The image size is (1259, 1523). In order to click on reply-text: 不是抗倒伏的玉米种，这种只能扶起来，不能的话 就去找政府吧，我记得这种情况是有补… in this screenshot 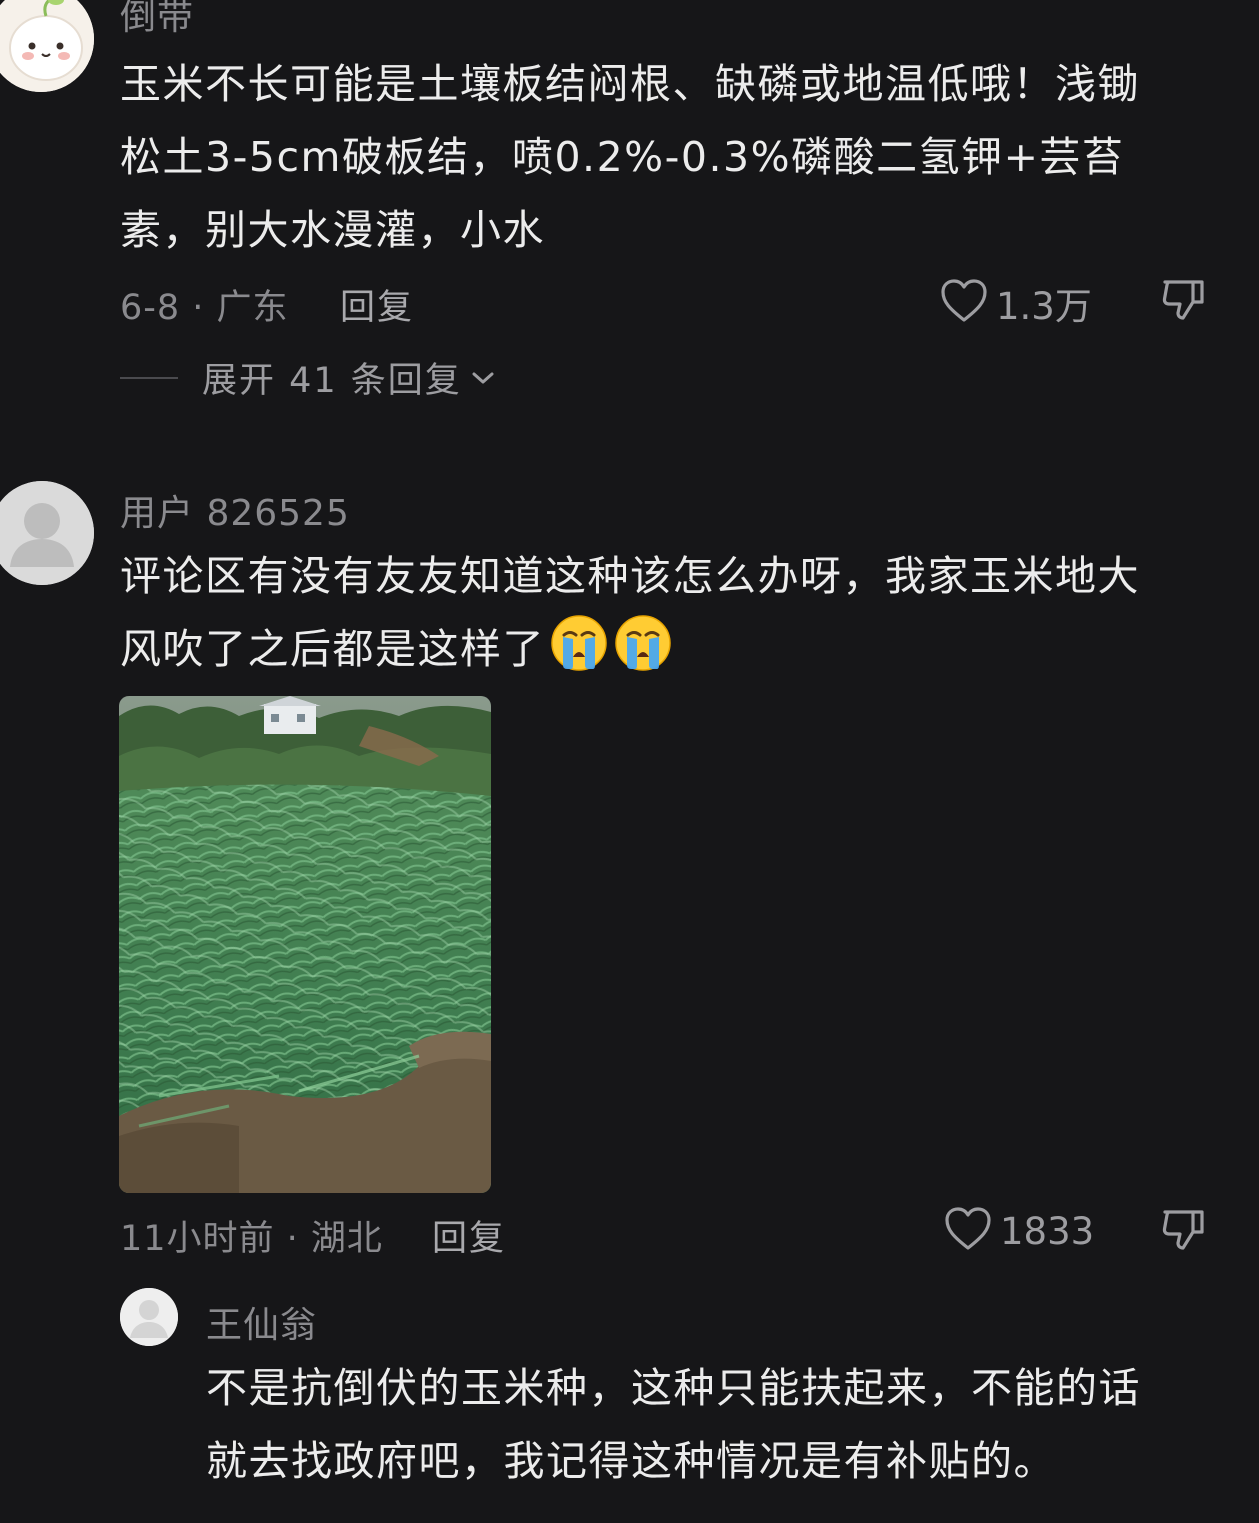, I will do `click(673, 1425)`.